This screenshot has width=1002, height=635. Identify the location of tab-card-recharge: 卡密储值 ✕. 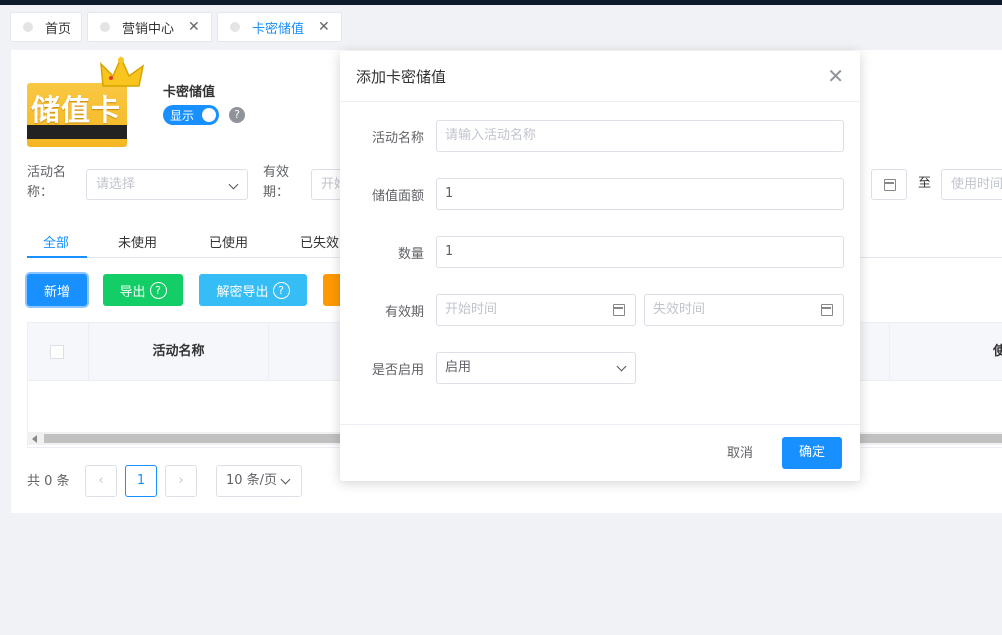
(279, 27).